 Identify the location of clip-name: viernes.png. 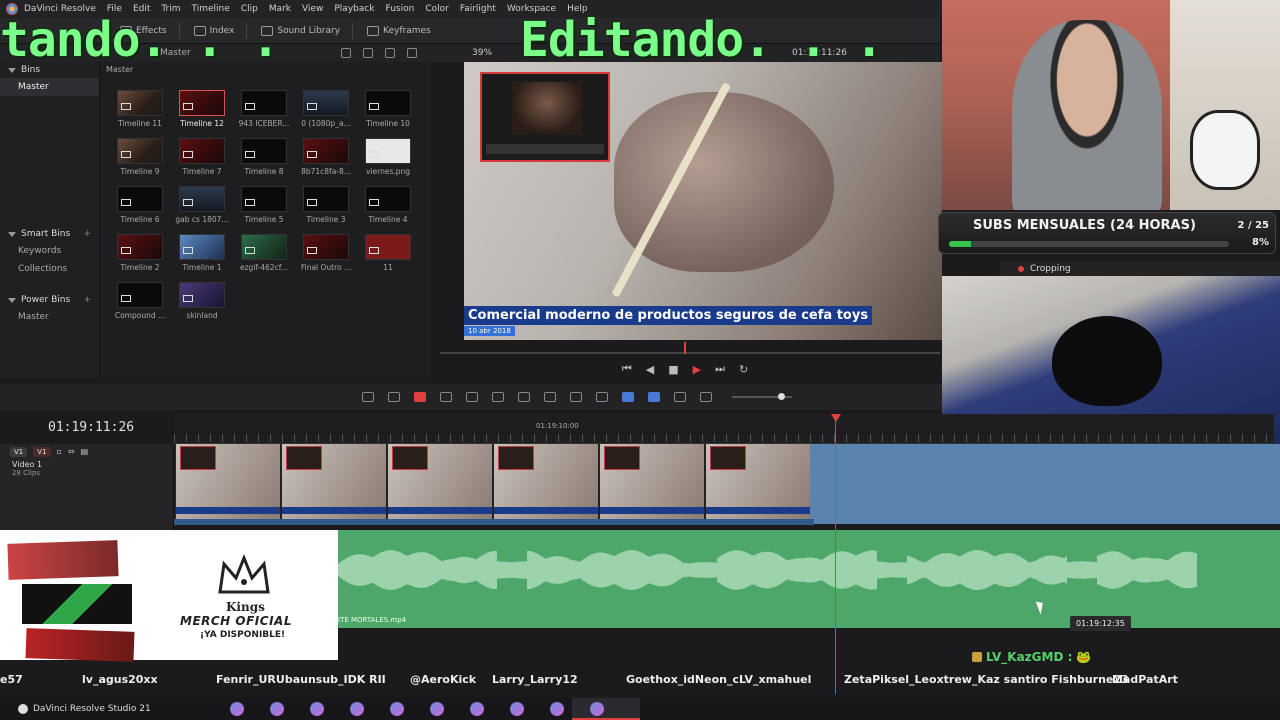
(388, 171).